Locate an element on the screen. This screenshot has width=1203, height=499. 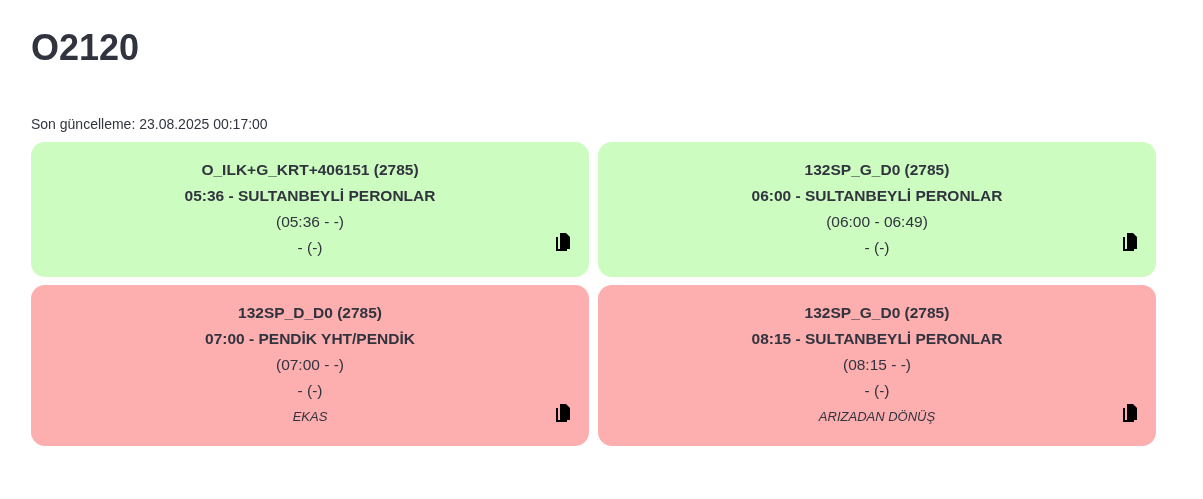
page-title: O2120 is located at coordinates (86, 48).